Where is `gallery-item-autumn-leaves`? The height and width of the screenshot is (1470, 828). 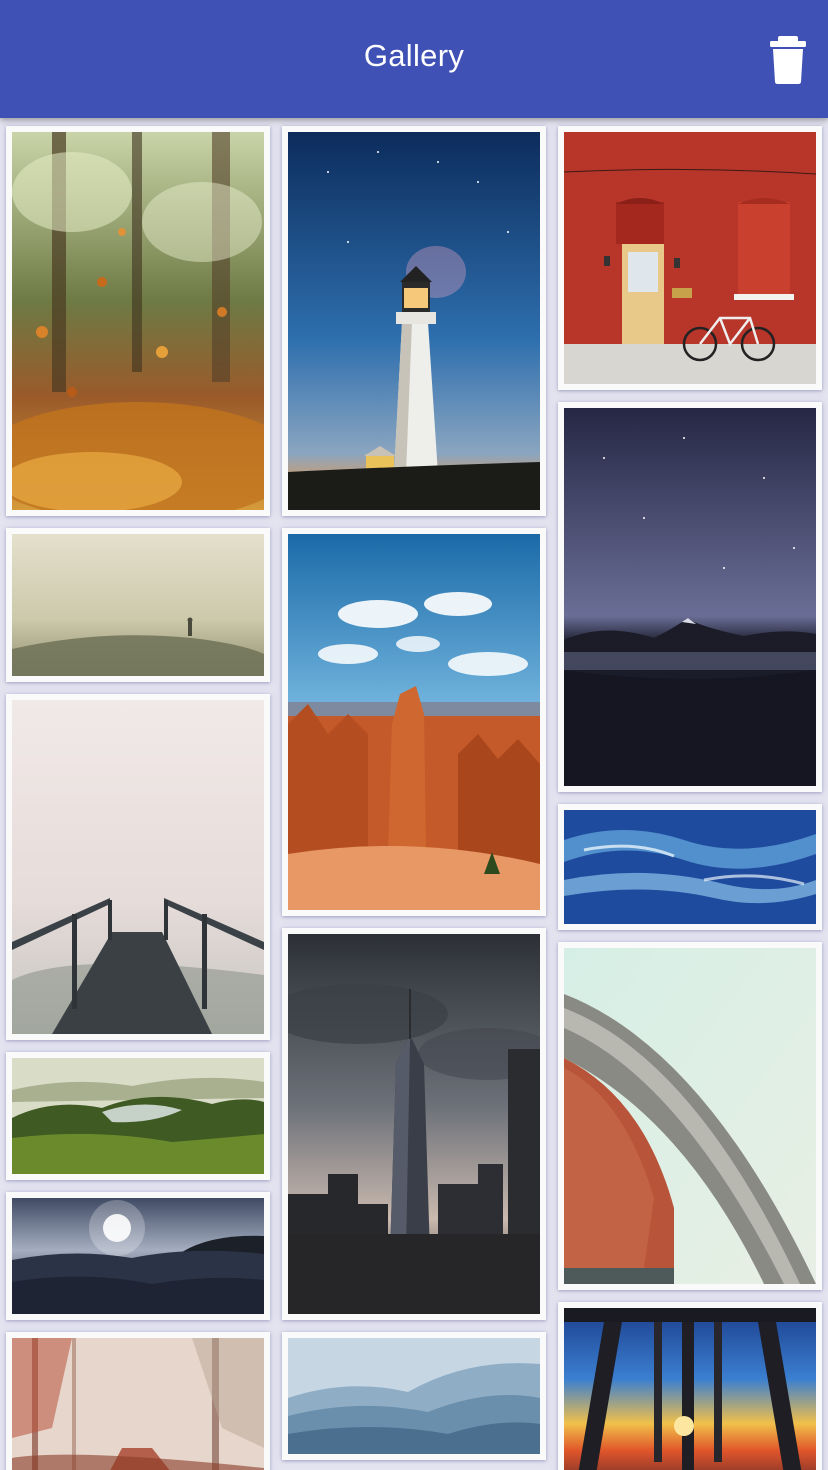
gallery-item-autumn-leaves is located at coordinates (138, 321).